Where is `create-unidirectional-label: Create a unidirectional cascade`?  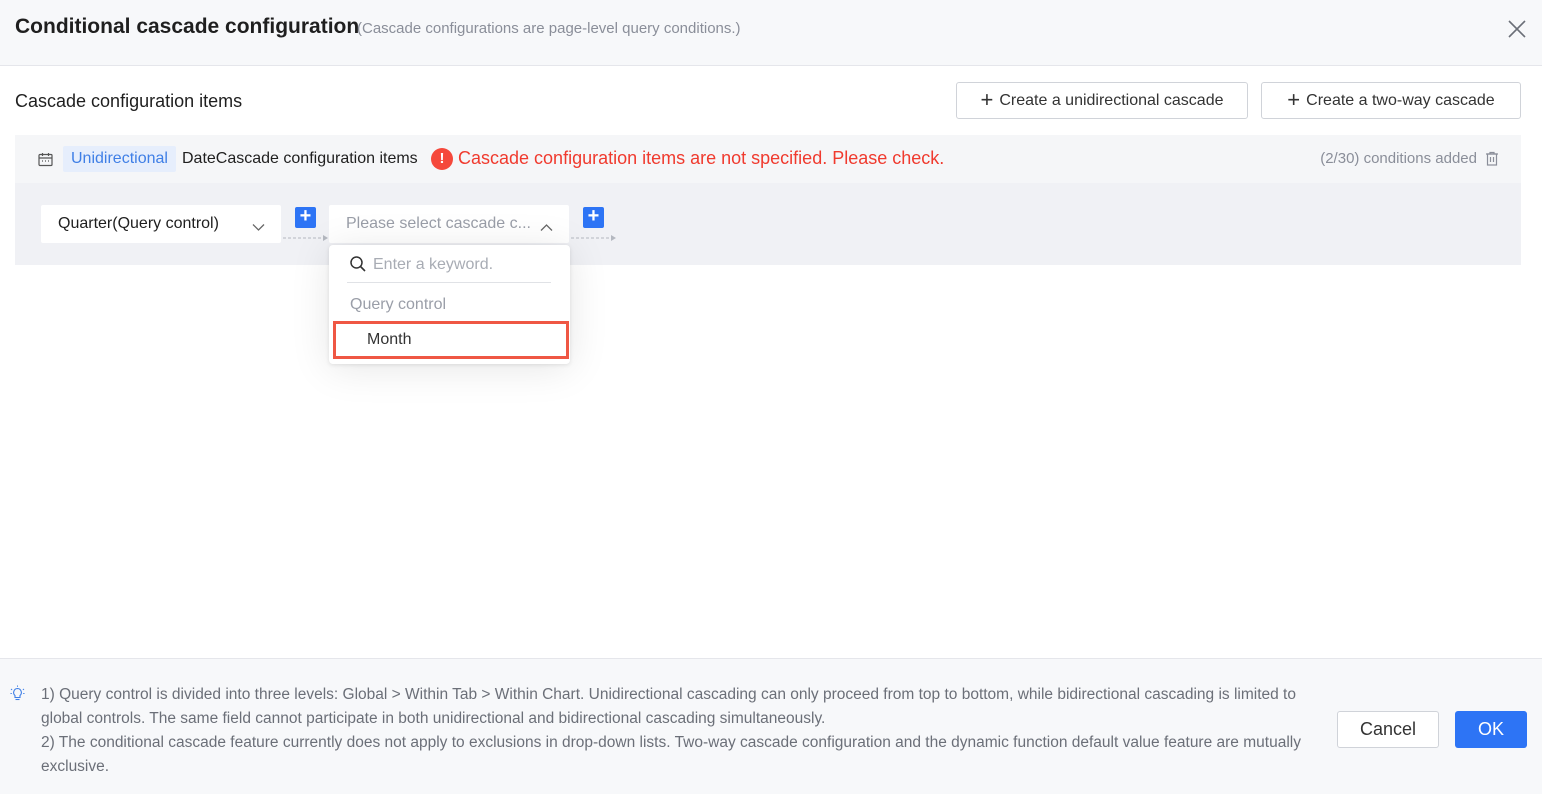 create-unidirectional-label: Create a unidirectional cascade is located at coordinates (1111, 100).